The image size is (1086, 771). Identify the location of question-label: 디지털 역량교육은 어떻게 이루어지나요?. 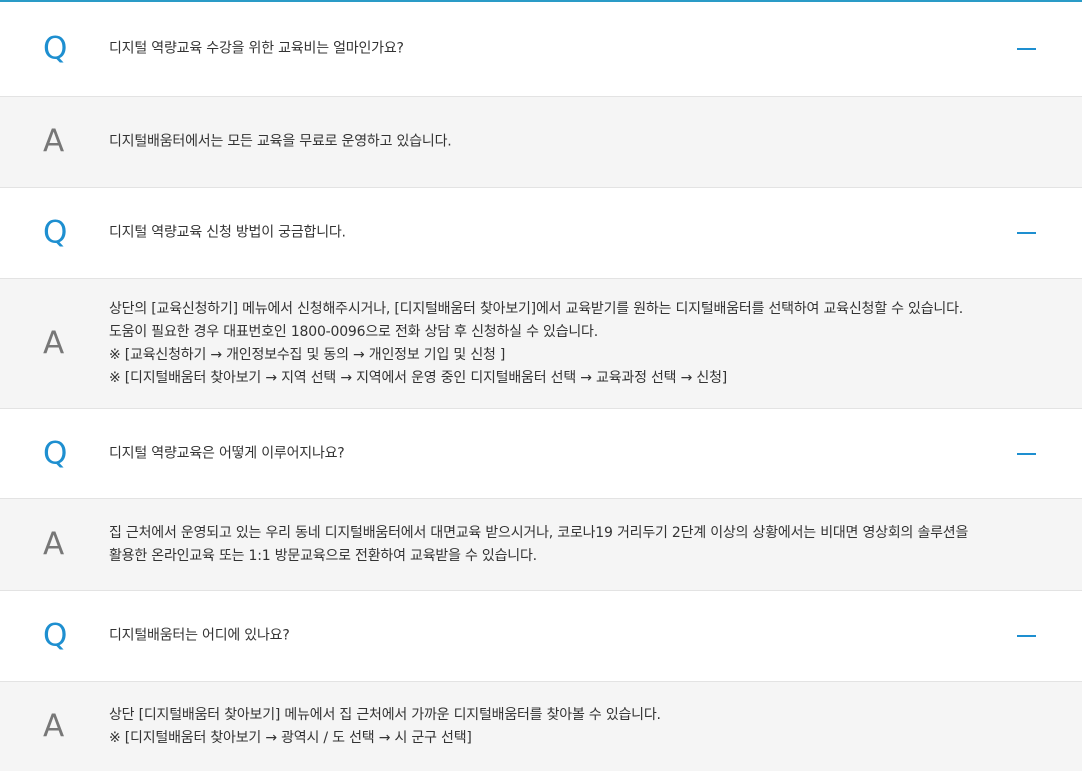
(227, 453).